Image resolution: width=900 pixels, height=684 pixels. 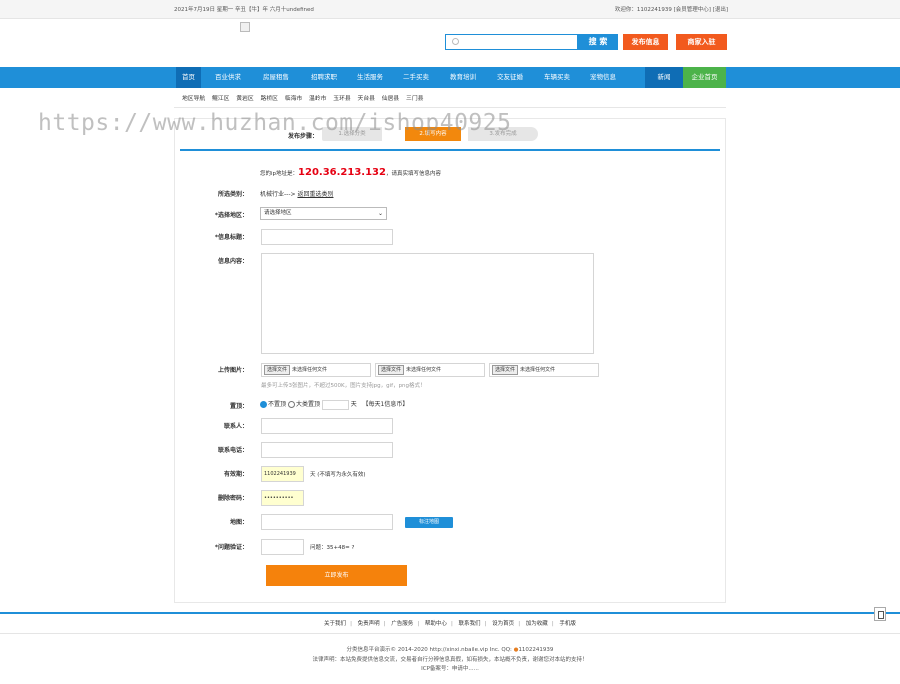 I want to click on file-input-3: 选择文件 未选择任何文件, so click(x=544, y=370).